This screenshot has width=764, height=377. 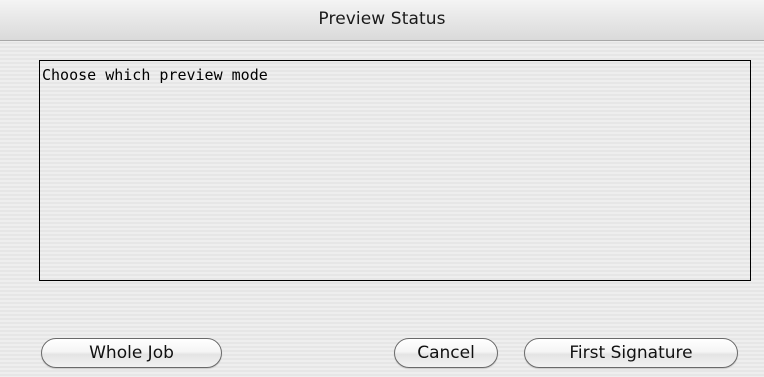 I want to click on cancel-button: Cancel, so click(x=446, y=353).